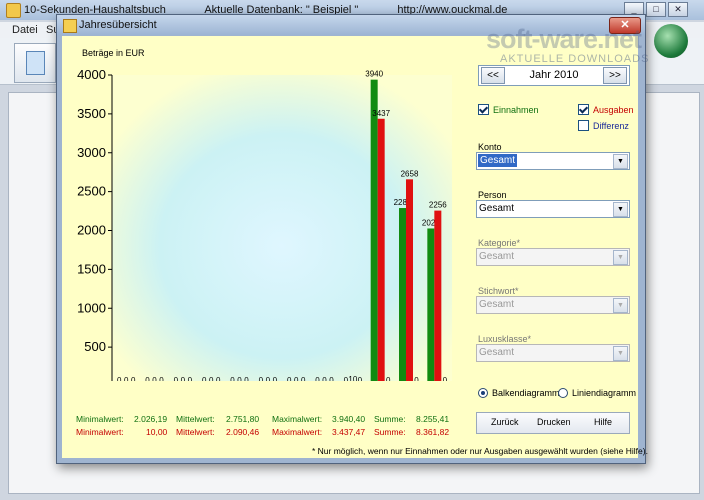 The width and height of the screenshot is (704, 500). What do you see at coordinates (102, 379) in the screenshot?
I see `y-tick-label: 0` at bounding box center [102, 379].